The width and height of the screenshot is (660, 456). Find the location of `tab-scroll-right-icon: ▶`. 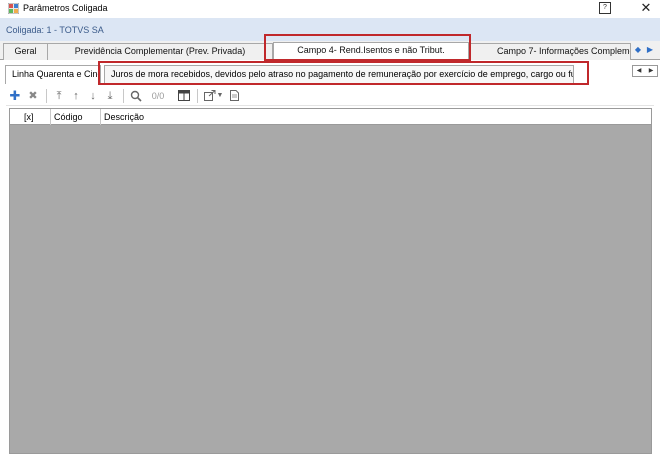

tab-scroll-right-icon: ▶ is located at coordinates (650, 50).